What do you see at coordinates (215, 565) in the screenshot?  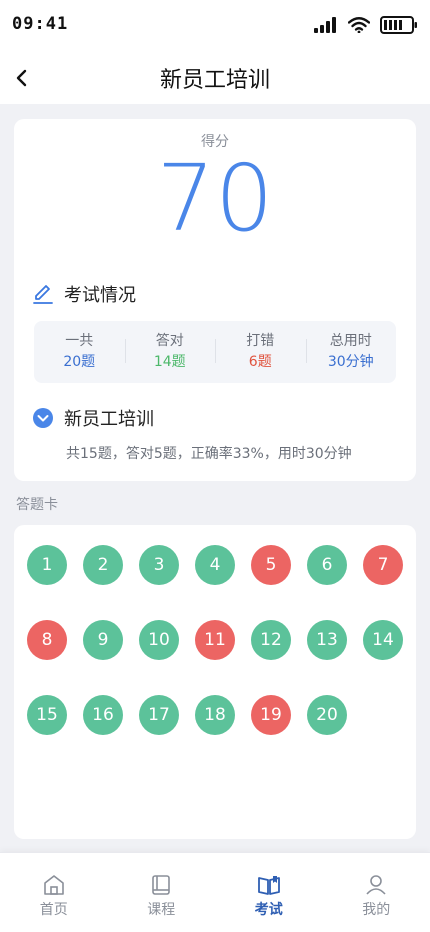 I see `question-correct: 4` at bounding box center [215, 565].